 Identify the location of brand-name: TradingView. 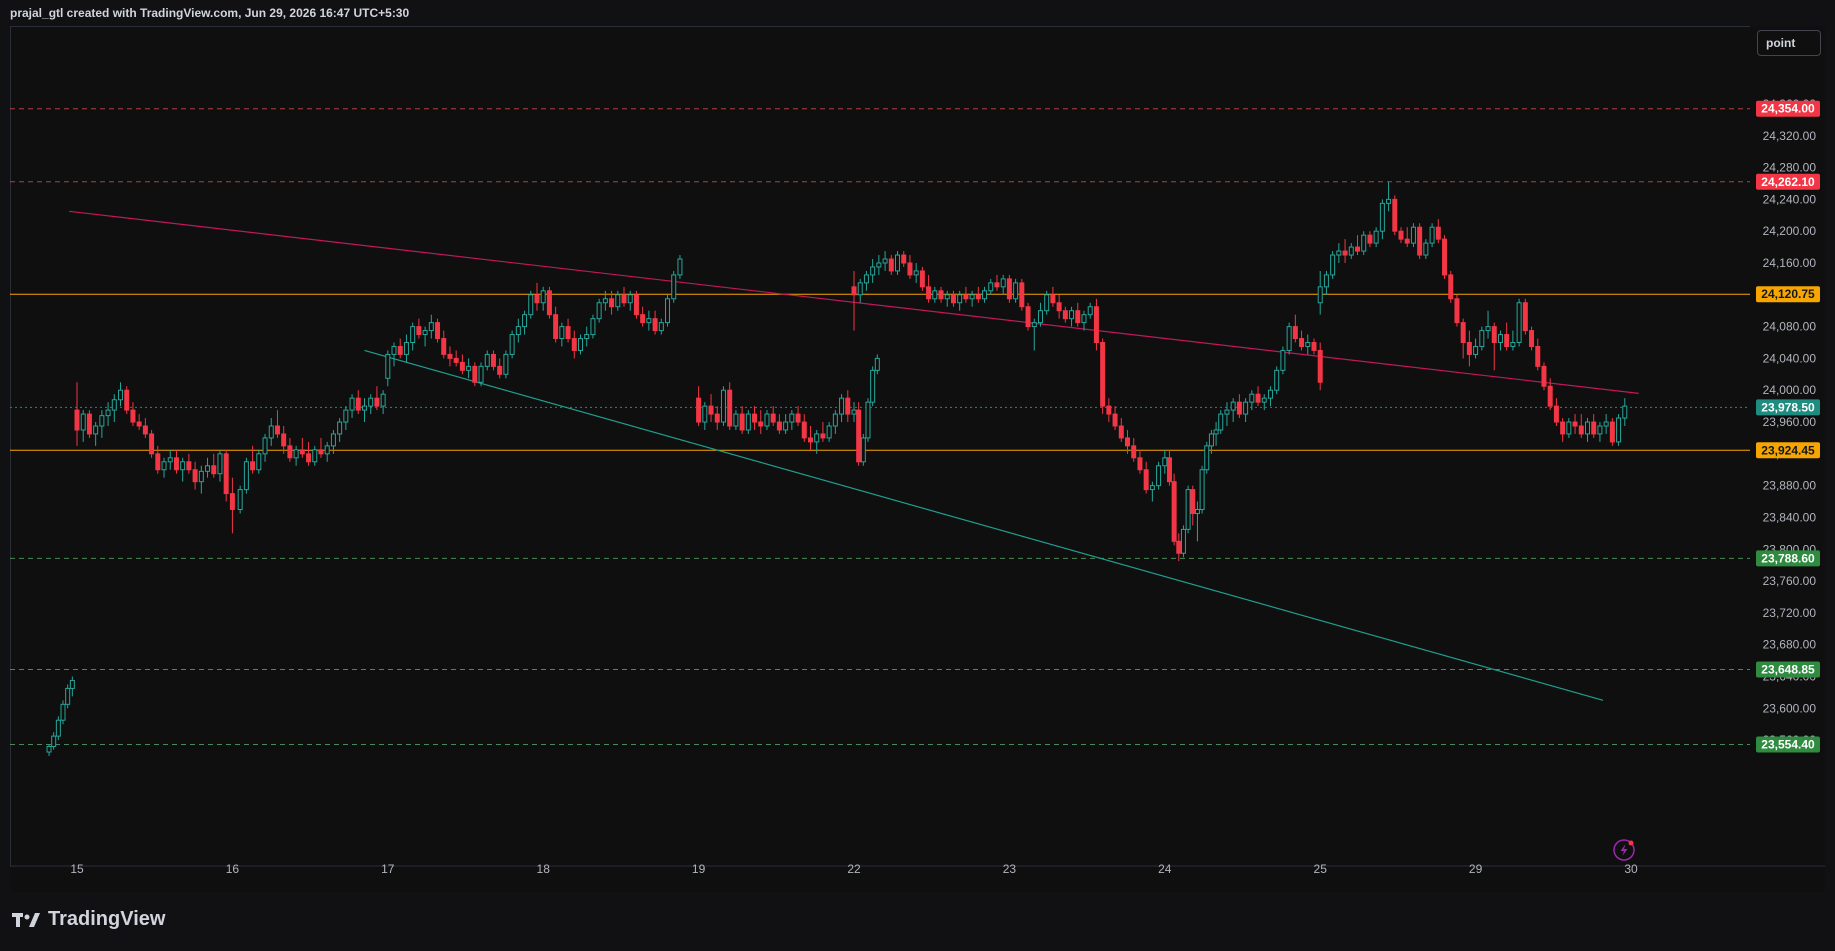
(107, 919).